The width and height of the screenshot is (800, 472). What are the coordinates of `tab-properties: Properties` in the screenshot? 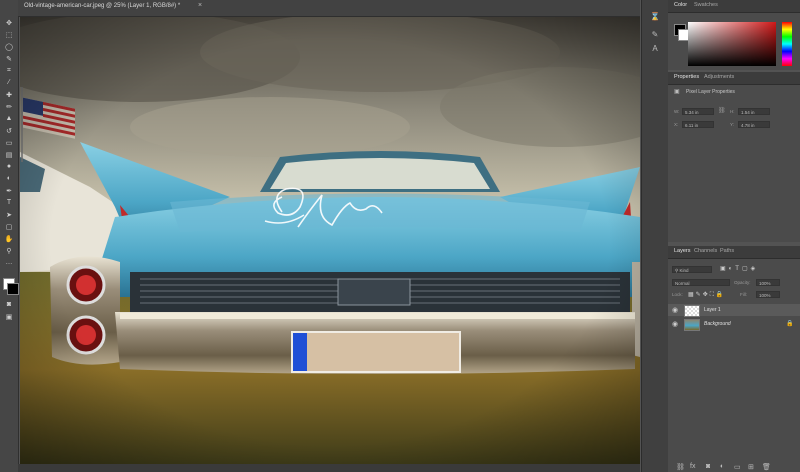 It's located at (686, 77).